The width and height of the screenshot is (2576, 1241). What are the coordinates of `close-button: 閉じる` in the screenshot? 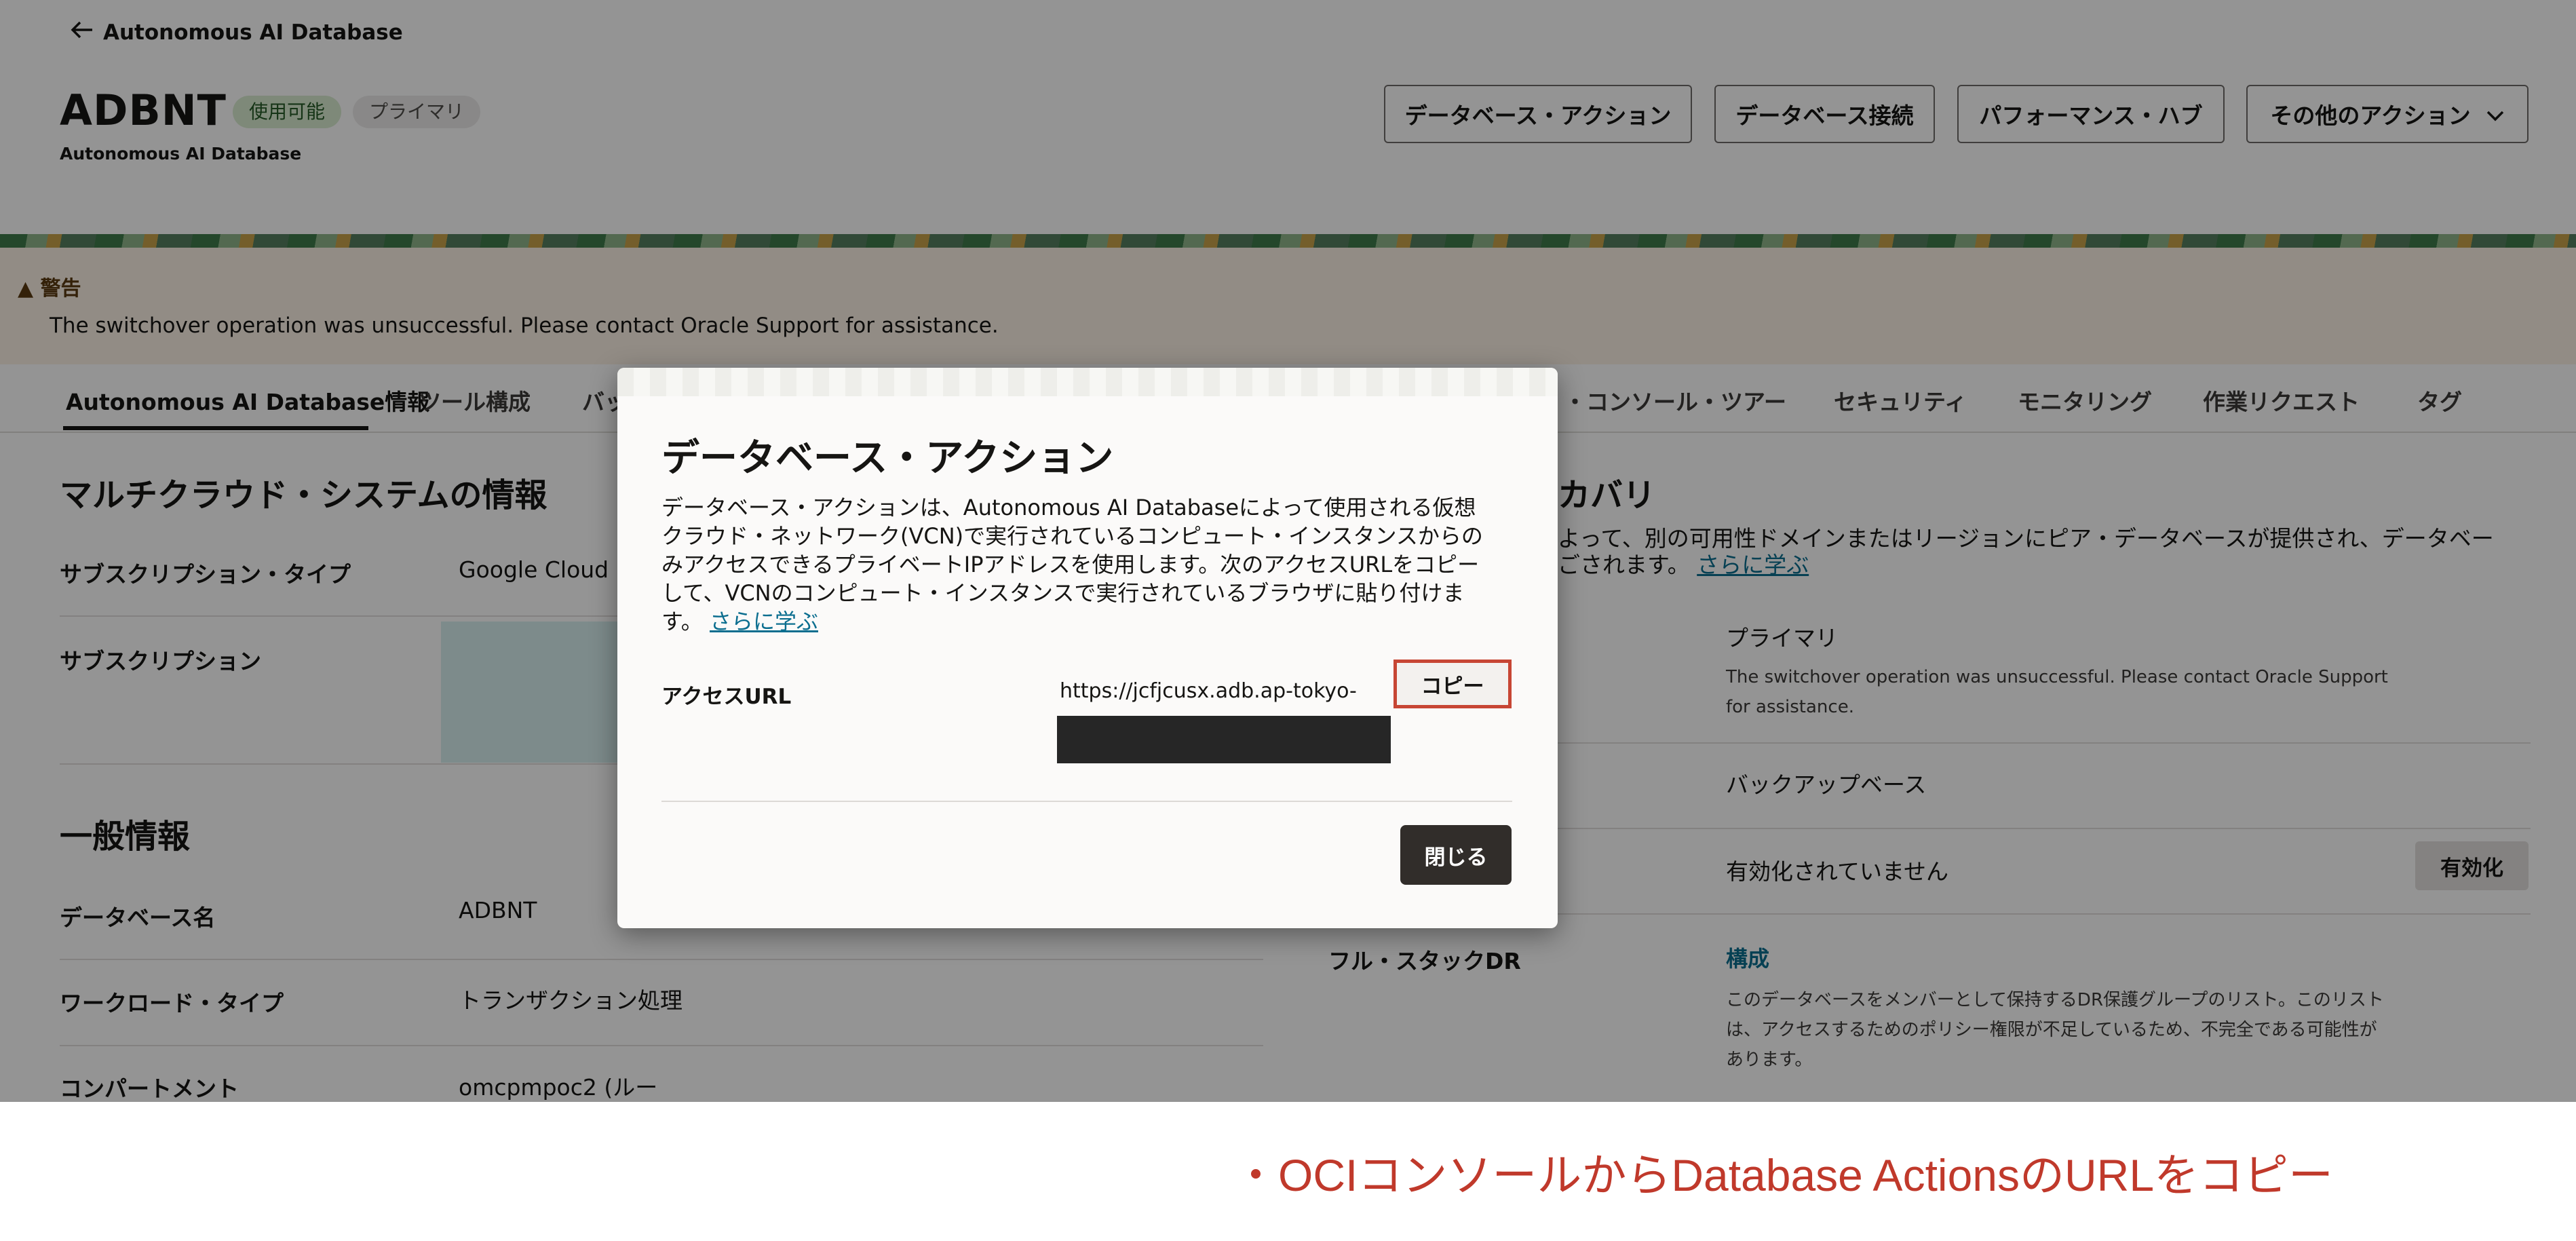 It's located at (1456, 855).